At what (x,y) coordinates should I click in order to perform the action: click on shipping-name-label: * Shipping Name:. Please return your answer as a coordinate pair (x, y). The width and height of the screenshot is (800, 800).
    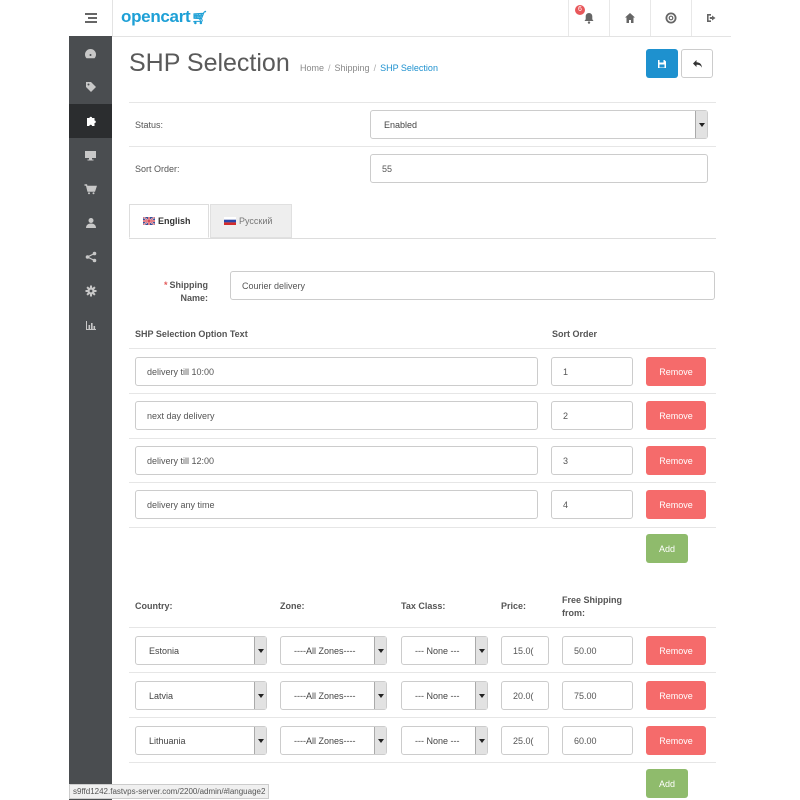
    Looking at the image, I should click on (177, 292).